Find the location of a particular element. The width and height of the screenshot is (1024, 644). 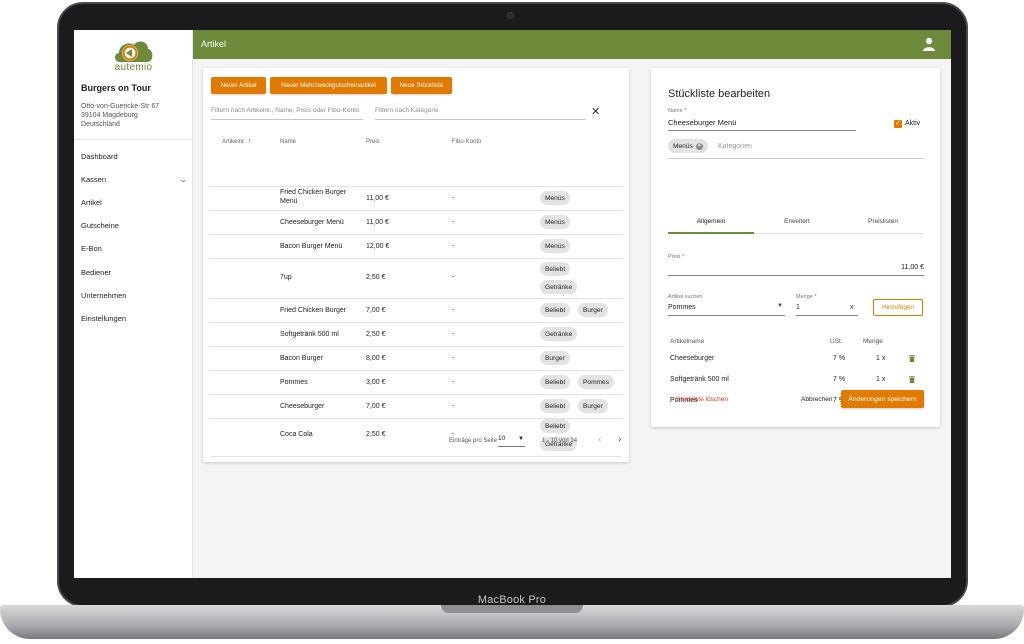

per-page-value: 10 is located at coordinates (502, 438).